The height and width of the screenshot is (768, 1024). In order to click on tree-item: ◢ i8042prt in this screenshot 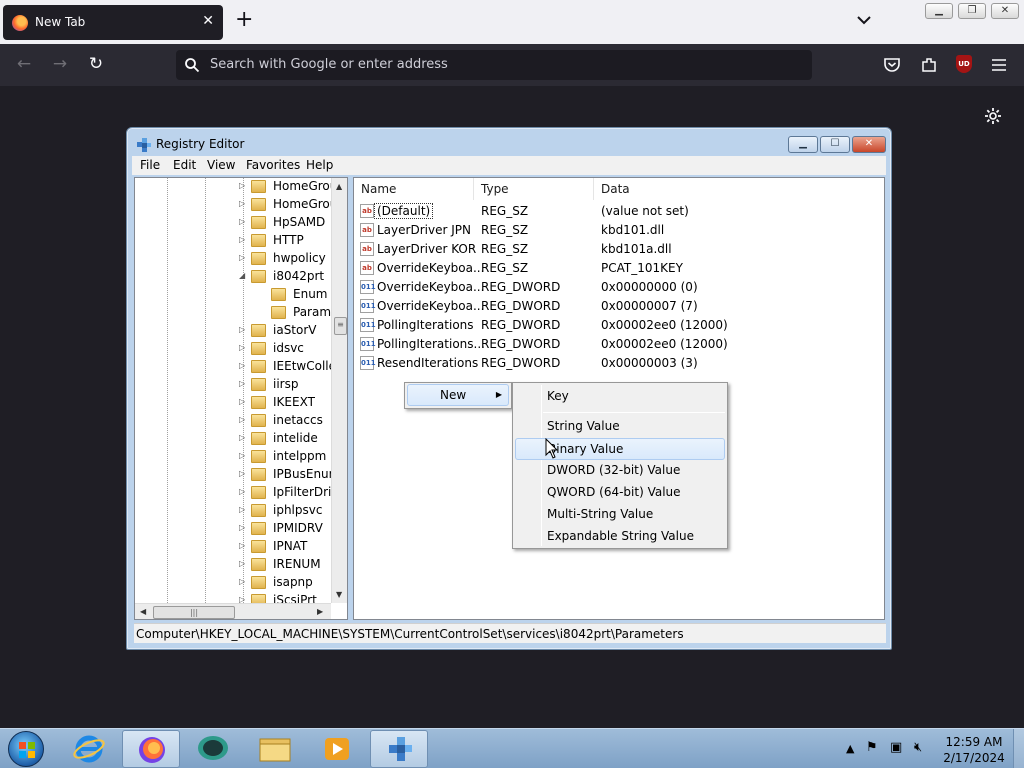, I will do `click(233, 277)`.